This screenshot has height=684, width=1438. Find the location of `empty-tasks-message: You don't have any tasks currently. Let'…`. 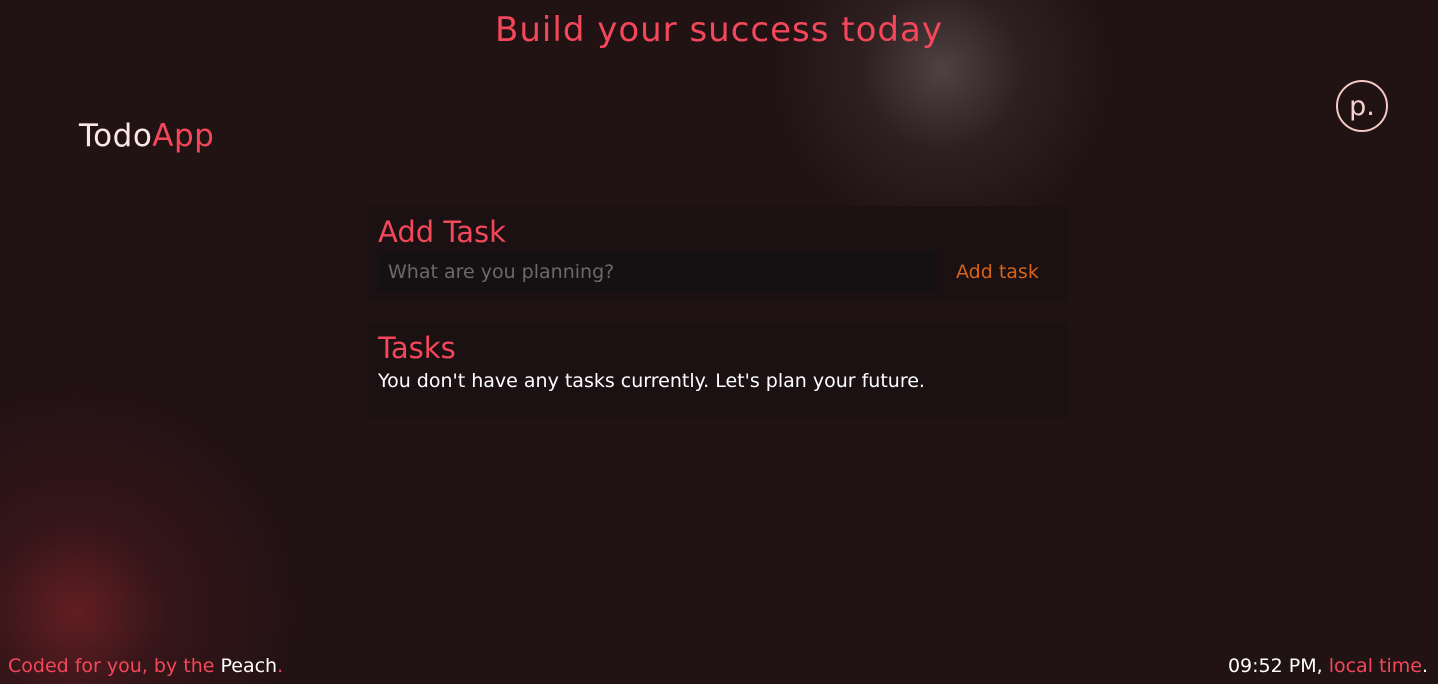

empty-tasks-message: You don't have any tasks currently. Let'… is located at coordinates (651, 381).